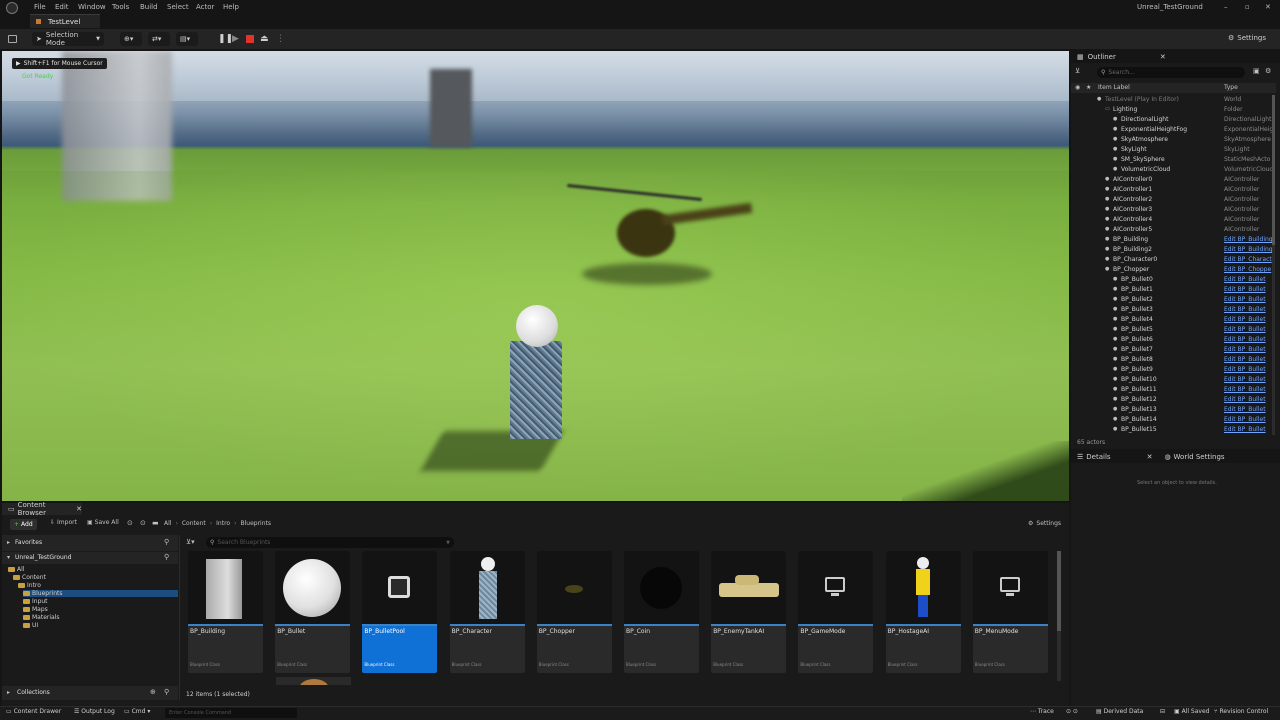  What do you see at coordinates (30, 625) in the screenshot?
I see `folder-item: UI` at bounding box center [30, 625].